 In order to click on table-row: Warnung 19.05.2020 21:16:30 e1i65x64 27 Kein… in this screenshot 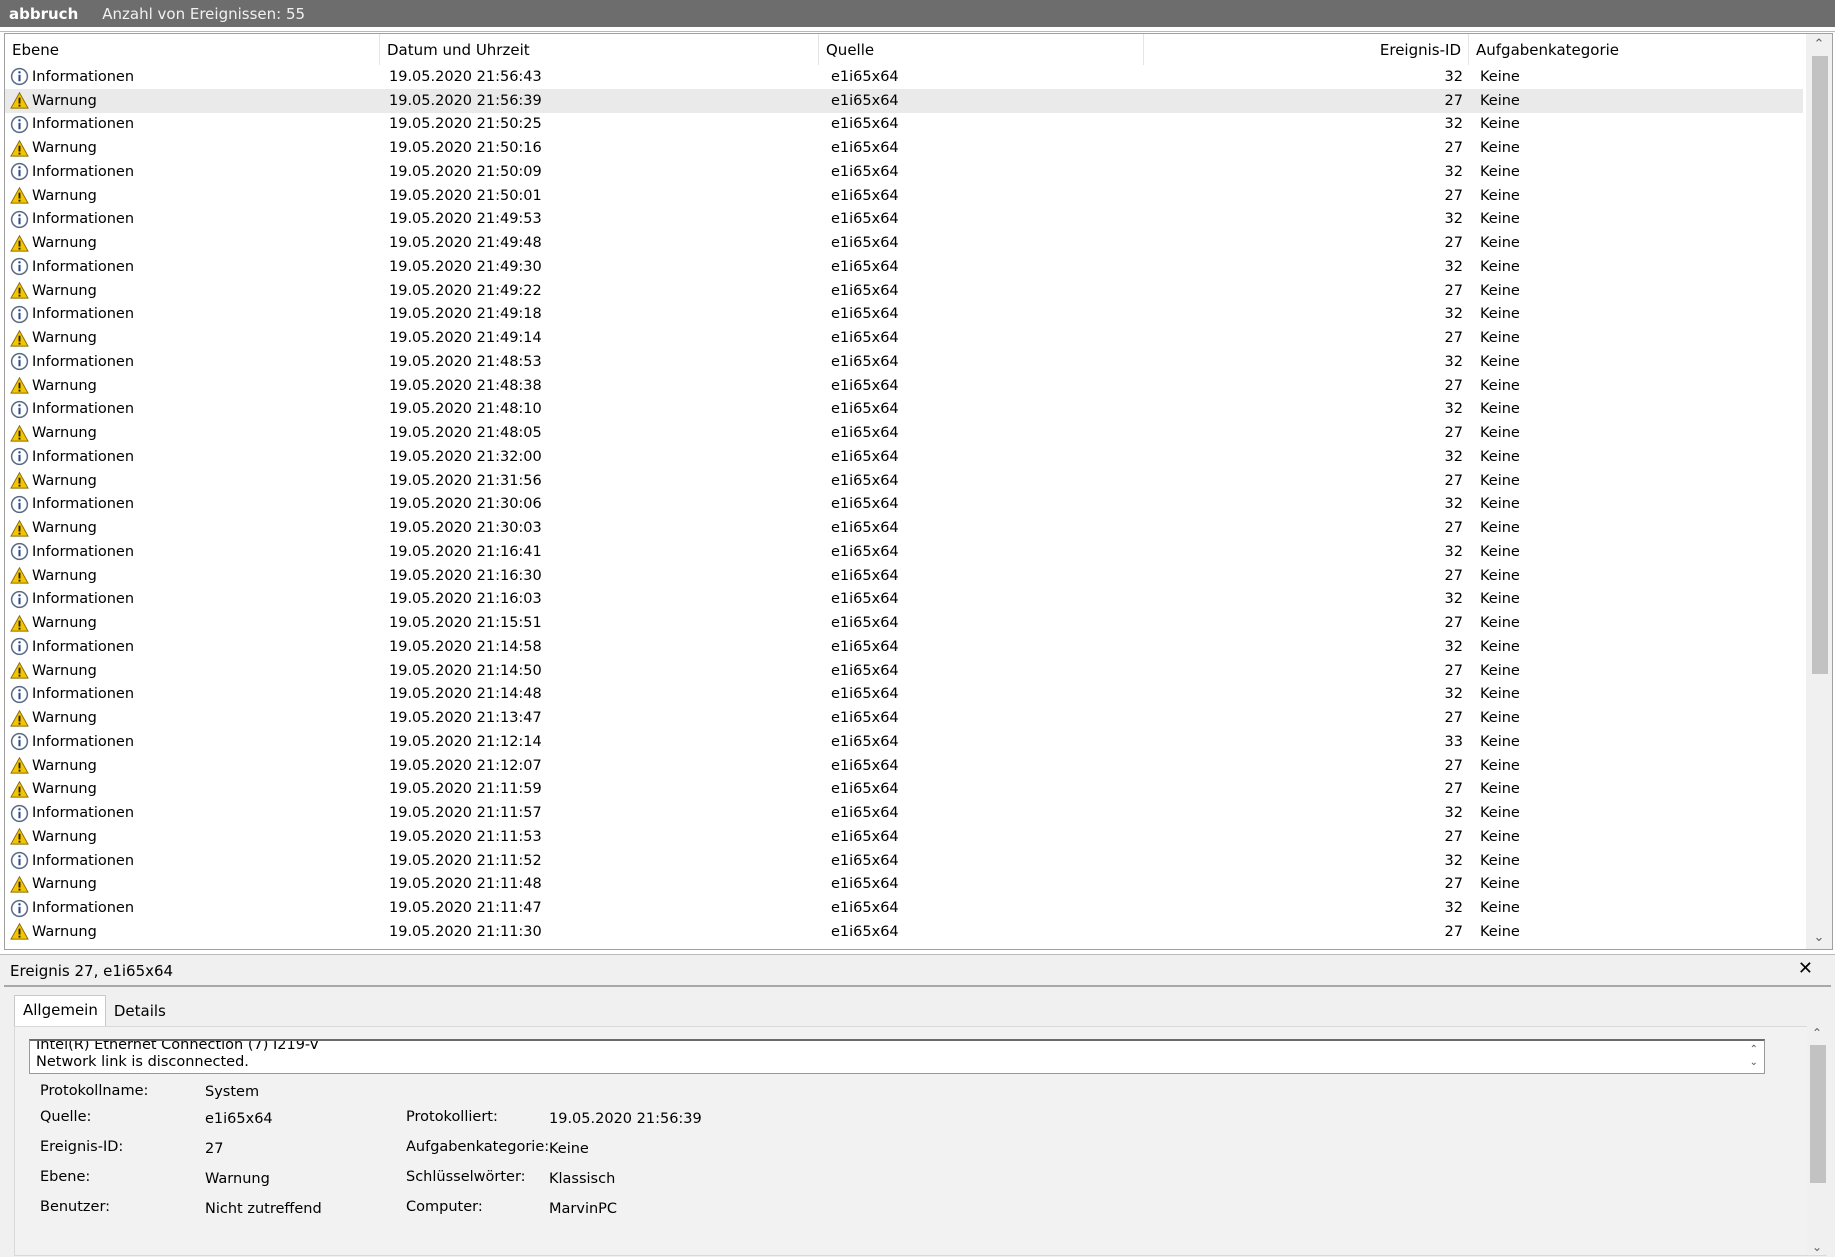, I will do `click(904, 576)`.